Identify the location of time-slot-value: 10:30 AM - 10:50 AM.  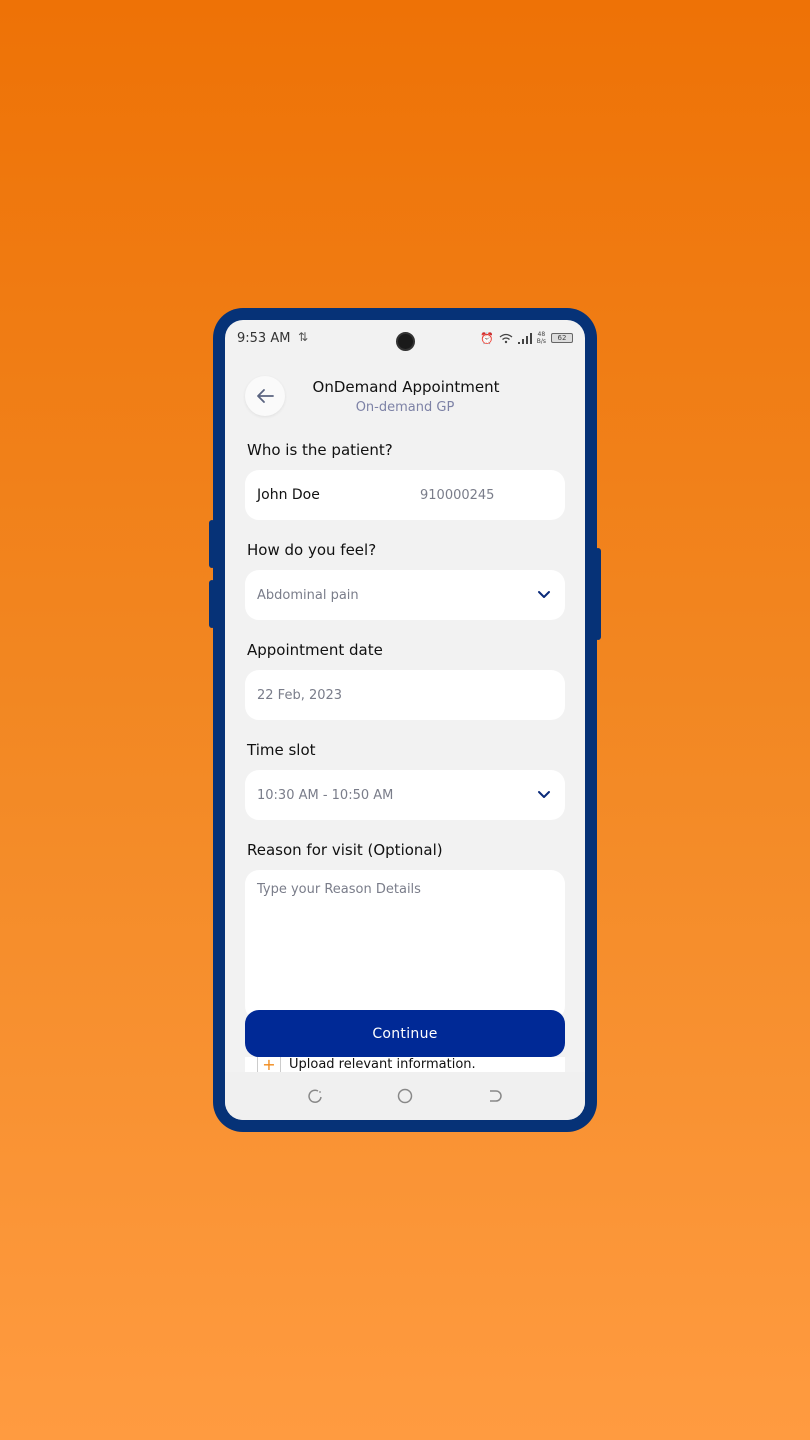
(325, 795).